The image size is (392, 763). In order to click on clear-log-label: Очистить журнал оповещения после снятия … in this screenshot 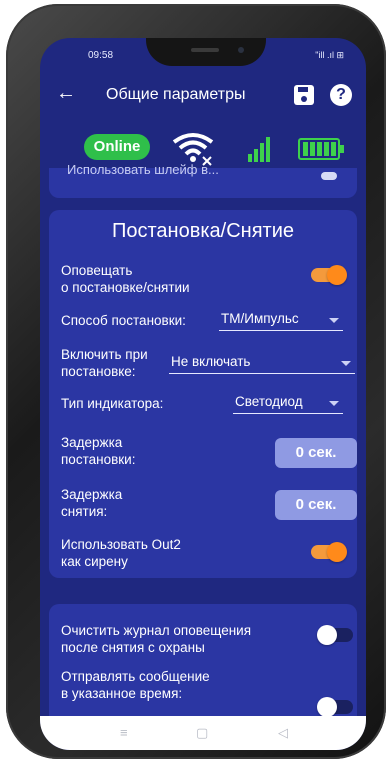, I will do `click(156, 639)`.